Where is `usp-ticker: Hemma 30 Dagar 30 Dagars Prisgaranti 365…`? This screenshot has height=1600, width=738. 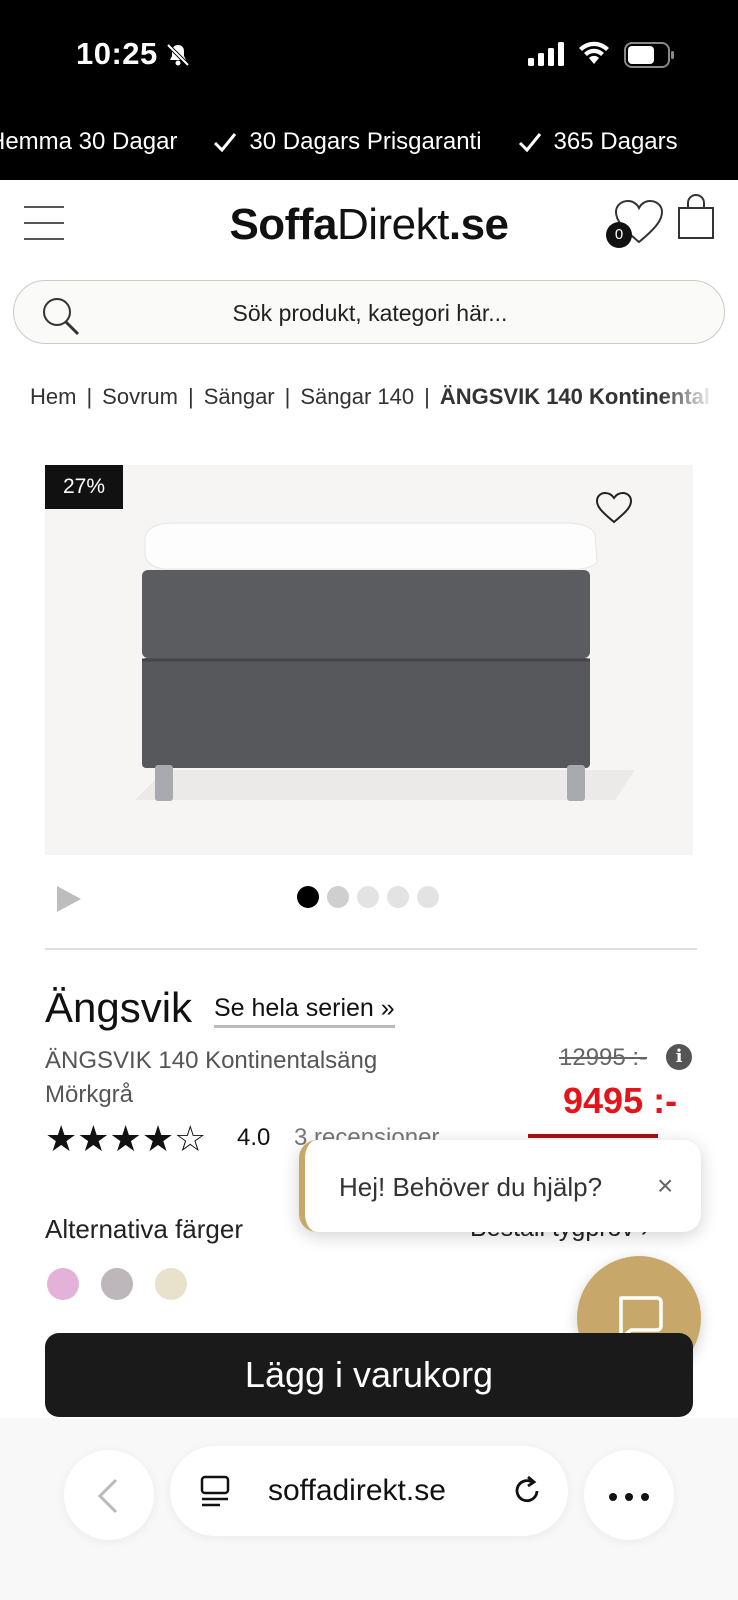 usp-ticker: Hemma 30 Dagar 30 Dagars Prisgaranti 365… is located at coordinates (369, 144).